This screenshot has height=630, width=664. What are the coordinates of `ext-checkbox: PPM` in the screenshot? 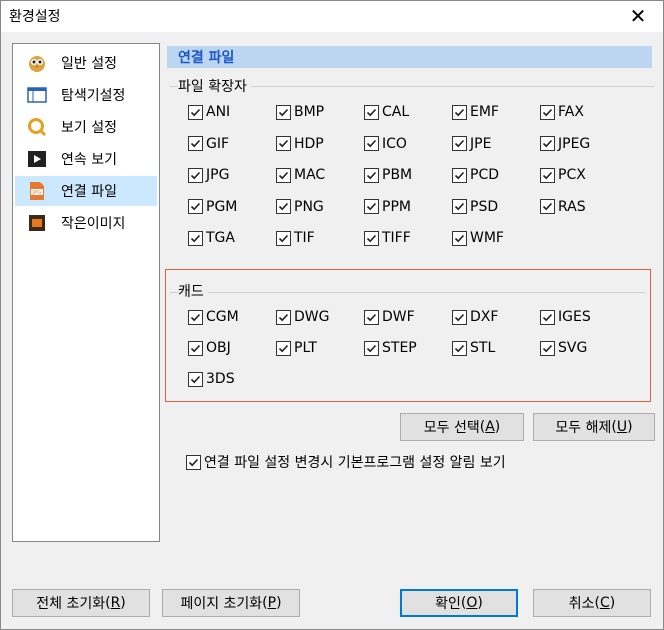 It's located at (387, 207).